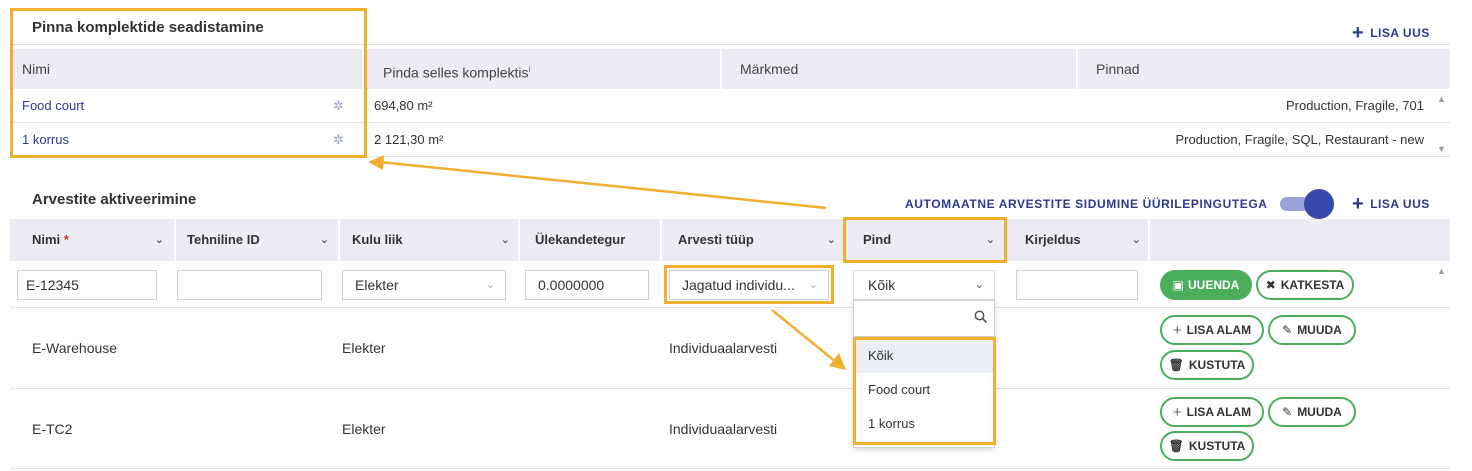 The height and width of the screenshot is (471, 1472). What do you see at coordinates (456, 72) in the screenshot?
I see `col-header-area-label: Pinda selles komplektis` at bounding box center [456, 72].